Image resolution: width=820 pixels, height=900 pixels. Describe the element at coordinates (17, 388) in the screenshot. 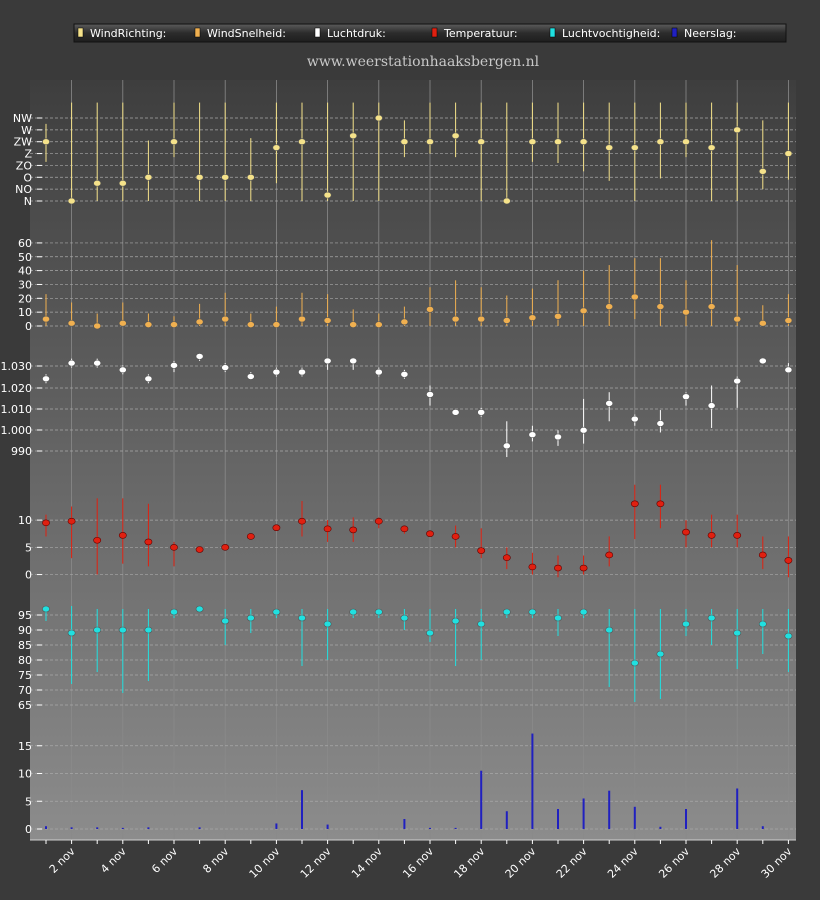

I see `y-tick-label: 1.020` at that location.